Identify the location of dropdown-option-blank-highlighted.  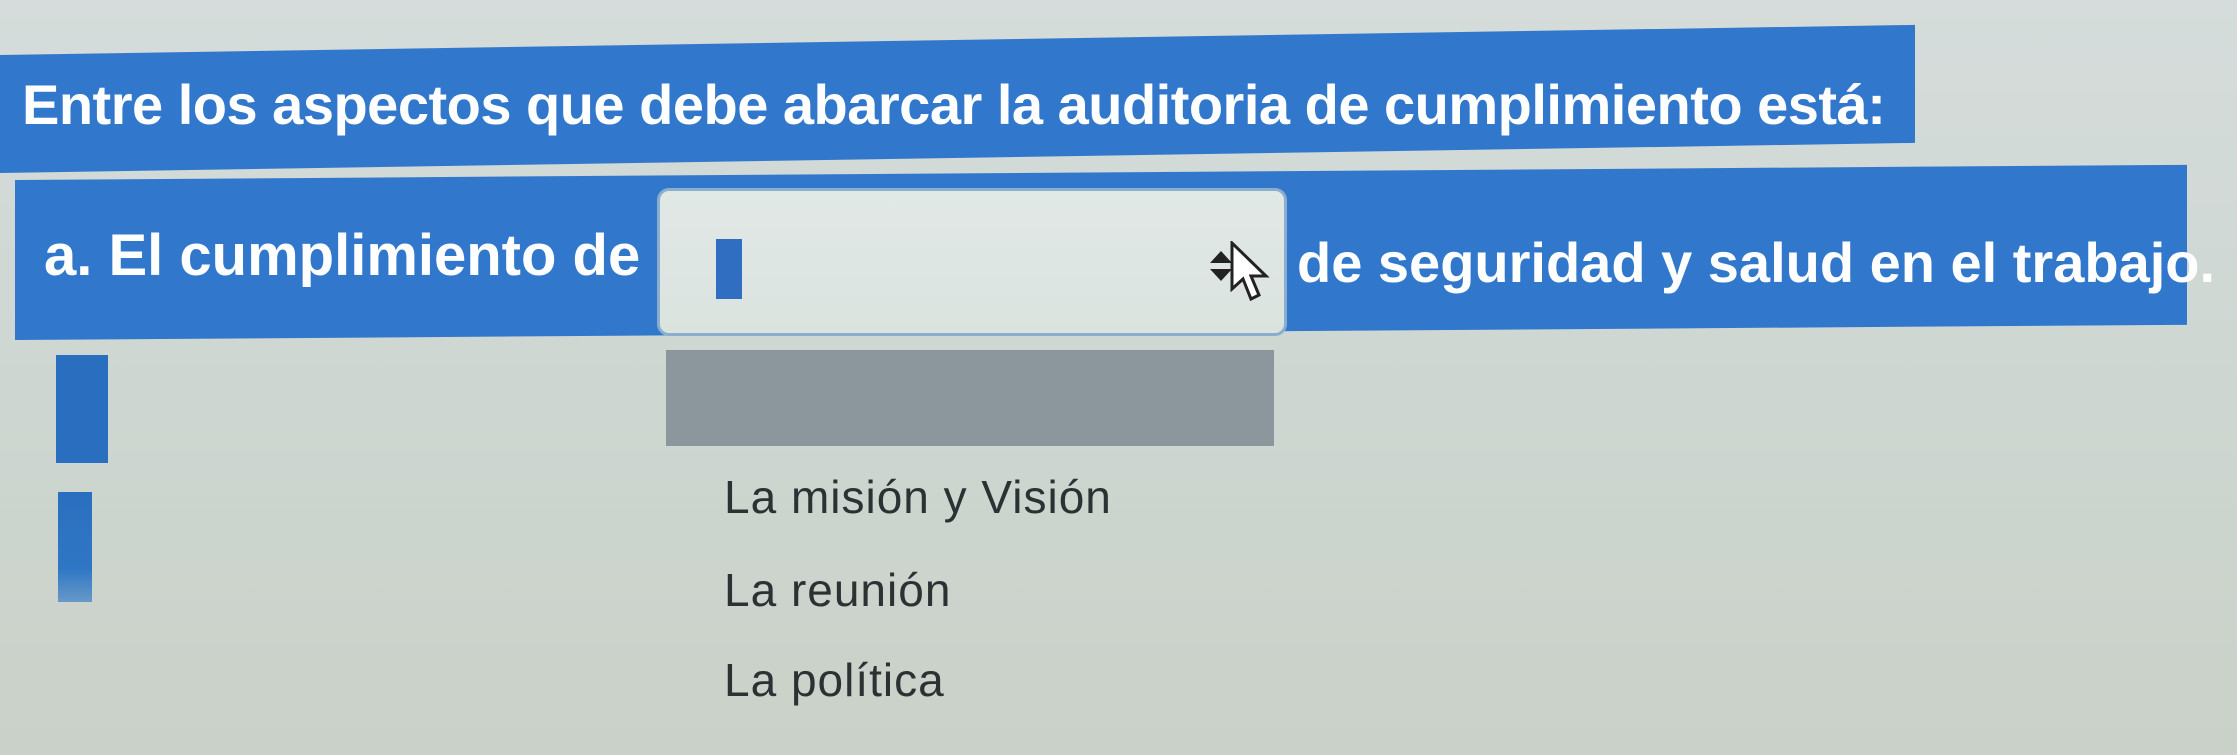
(970, 398).